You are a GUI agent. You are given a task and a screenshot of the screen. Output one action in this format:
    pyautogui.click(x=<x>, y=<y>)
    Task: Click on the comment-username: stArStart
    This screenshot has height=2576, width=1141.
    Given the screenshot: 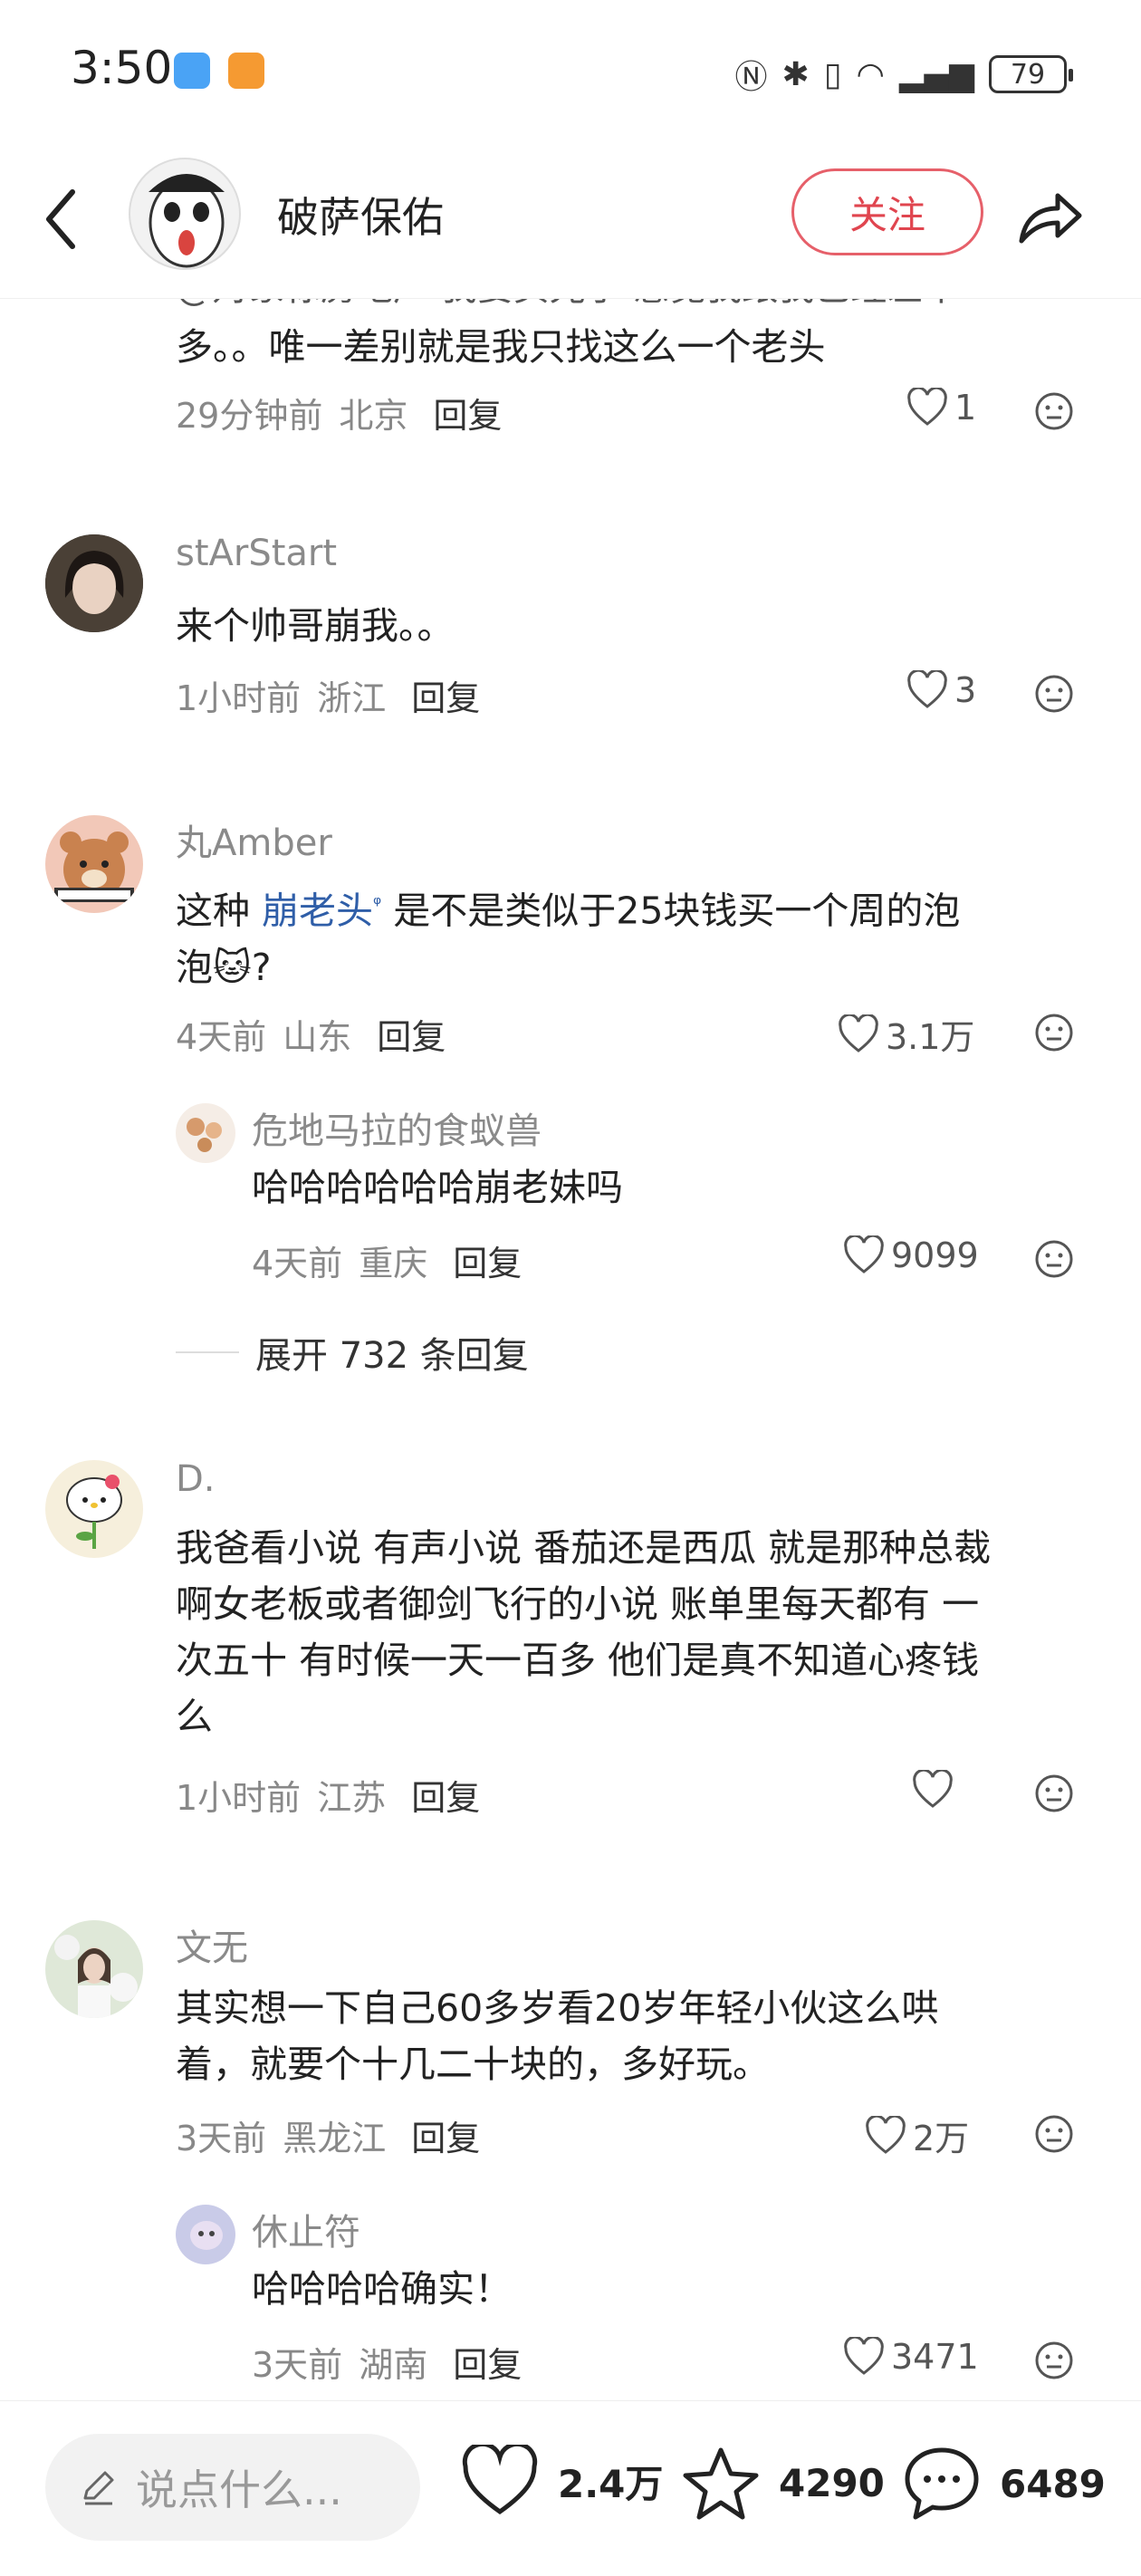 What is the action you would take?
    pyautogui.click(x=257, y=553)
    